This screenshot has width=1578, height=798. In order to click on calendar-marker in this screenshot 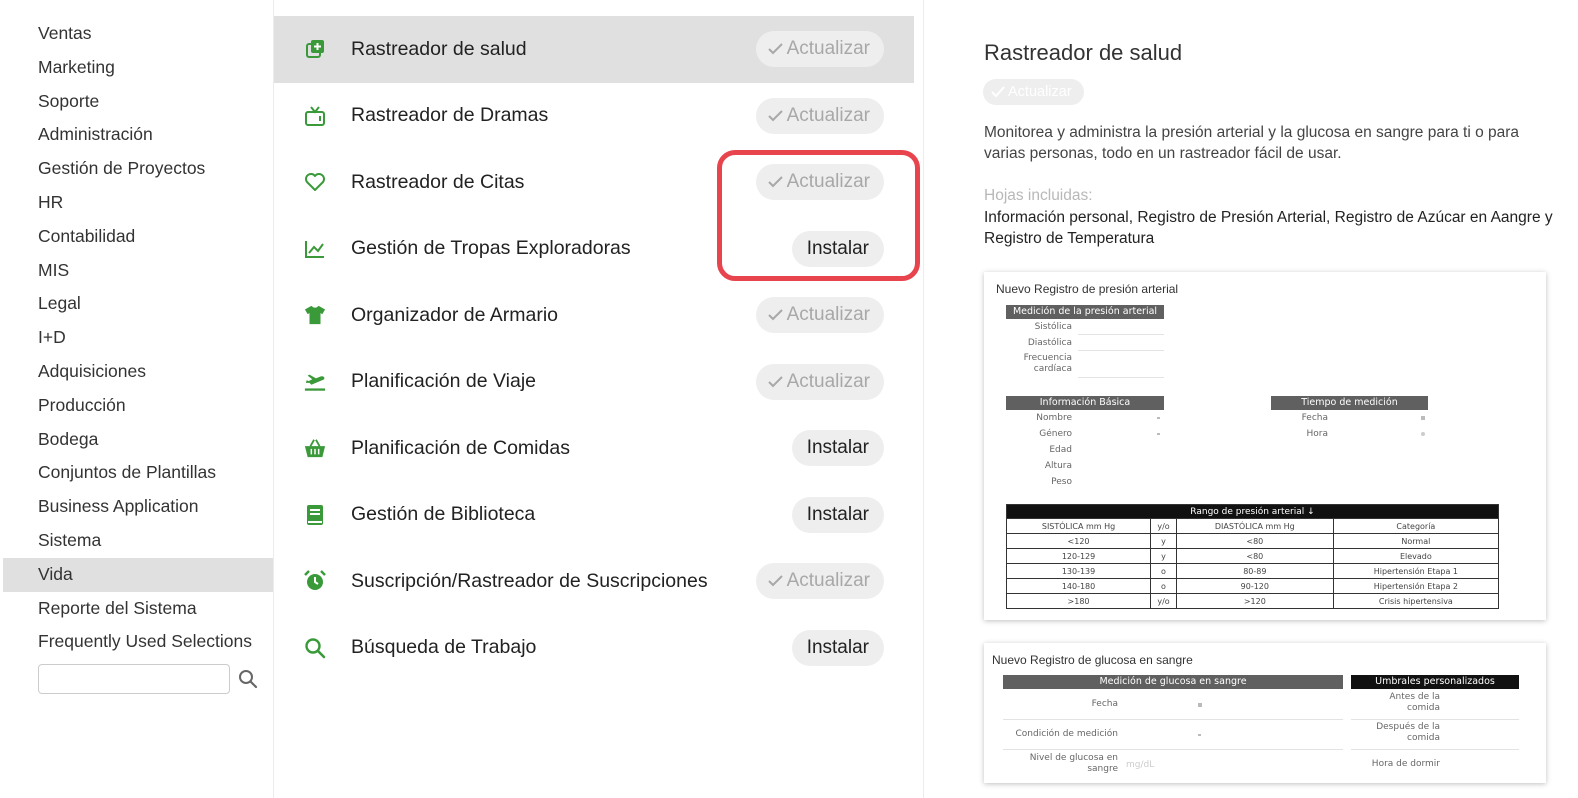, I will do `click(1423, 418)`.